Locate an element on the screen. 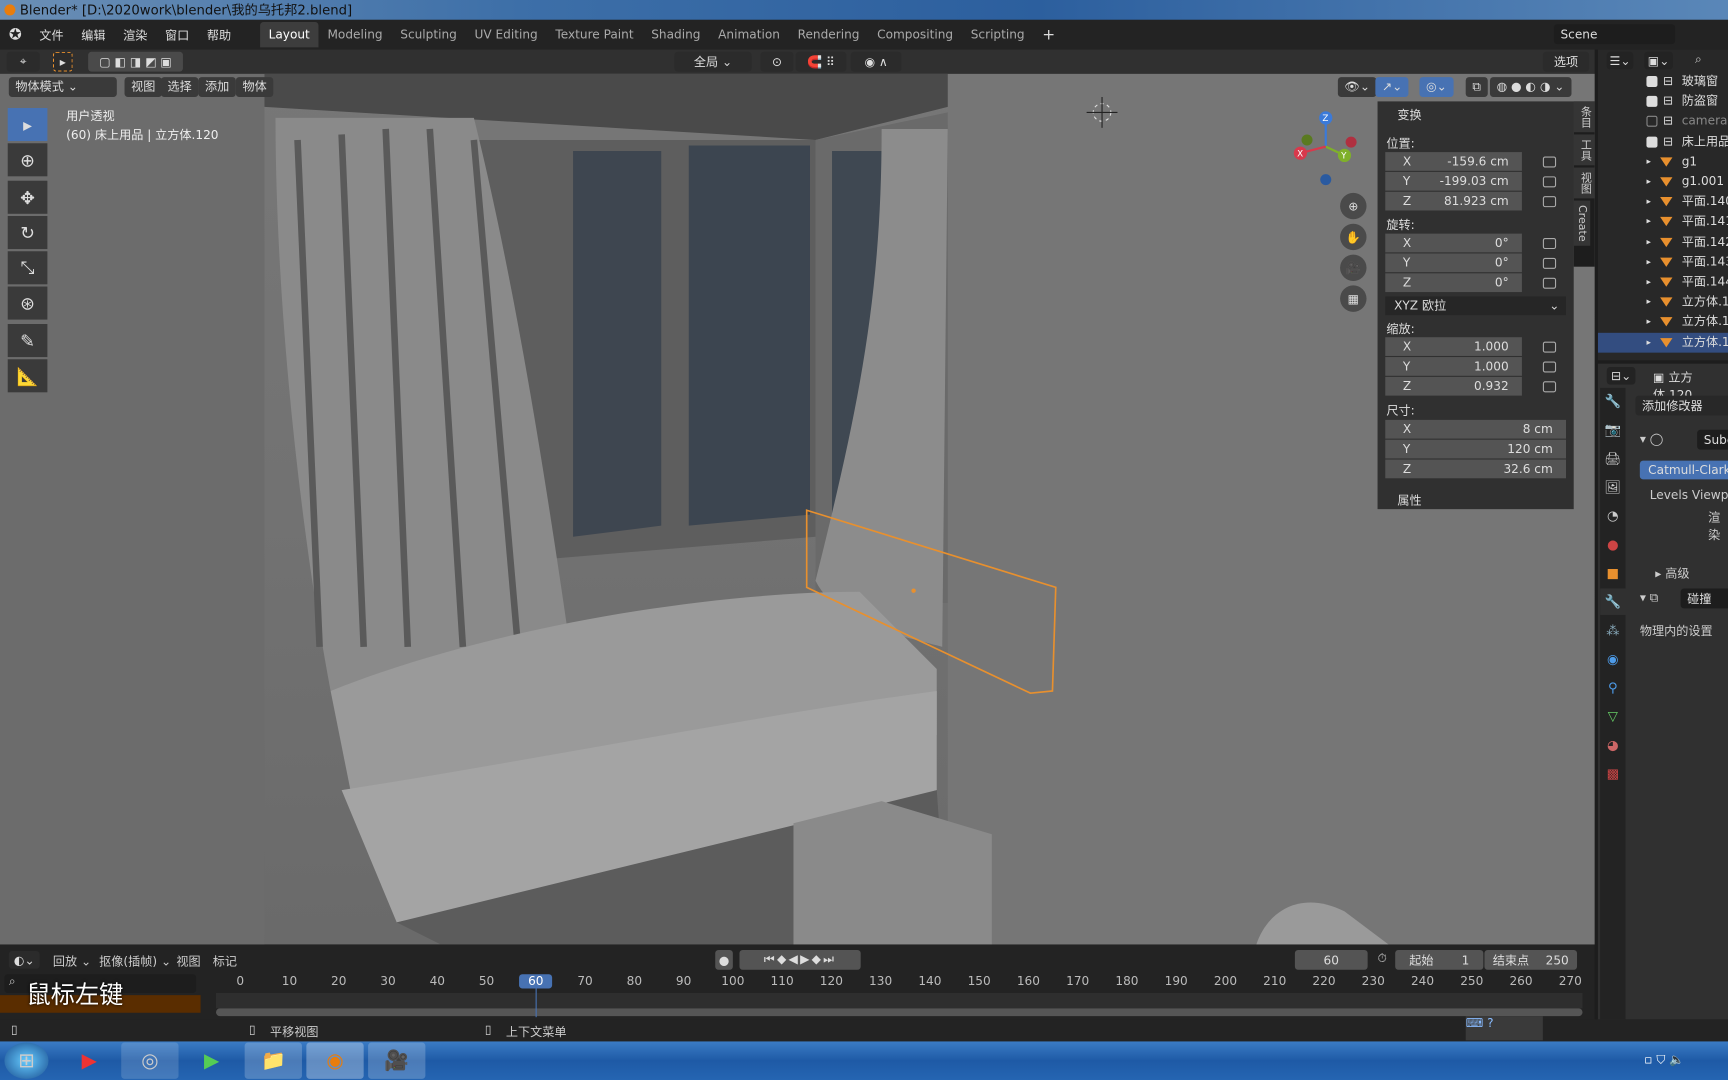 The image size is (1728, 1080). current-frame-field: 60 is located at coordinates (1331, 959).